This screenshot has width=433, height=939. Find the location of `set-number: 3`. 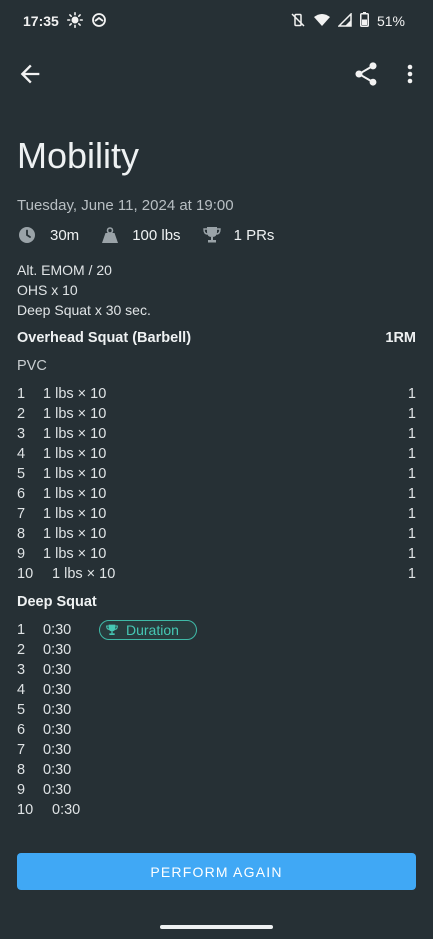

set-number: 3 is located at coordinates (21, 670).